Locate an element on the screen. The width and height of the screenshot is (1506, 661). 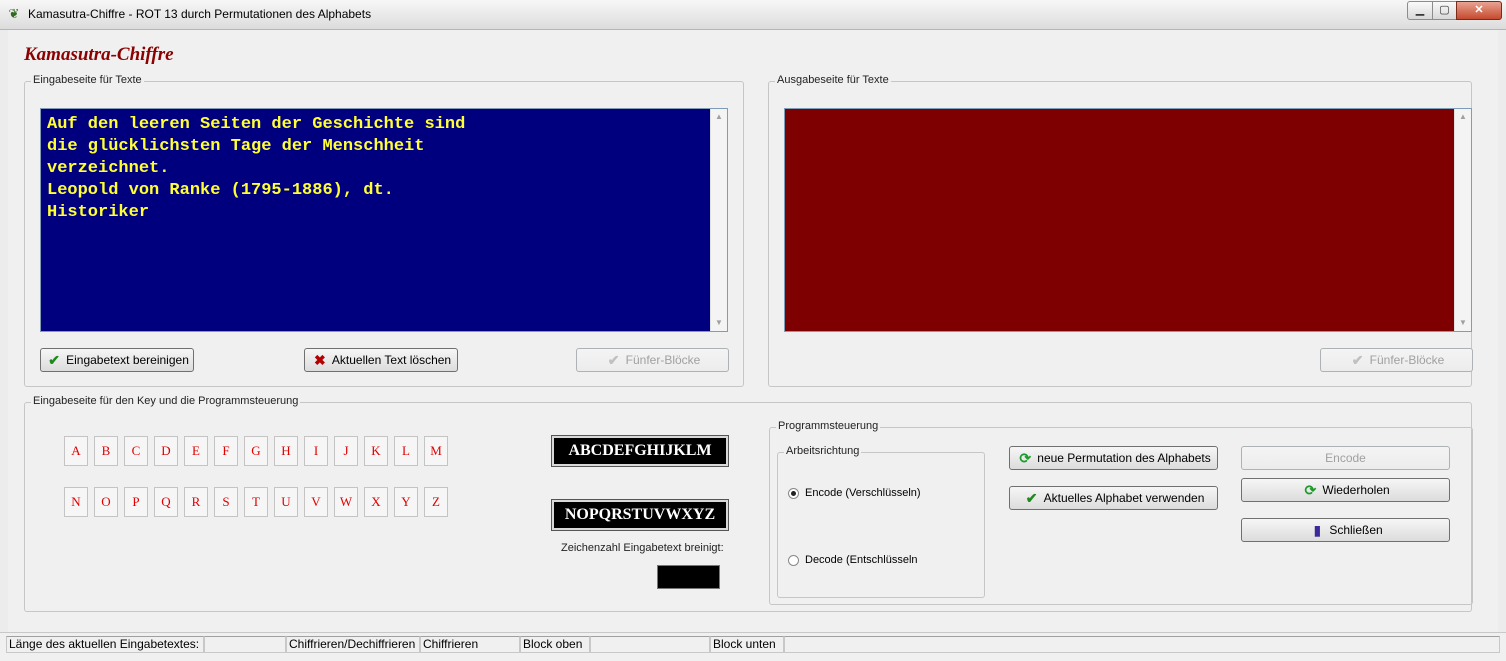
output-five-blocks-label: Fünfer-Blöcke is located at coordinates (1407, 360).